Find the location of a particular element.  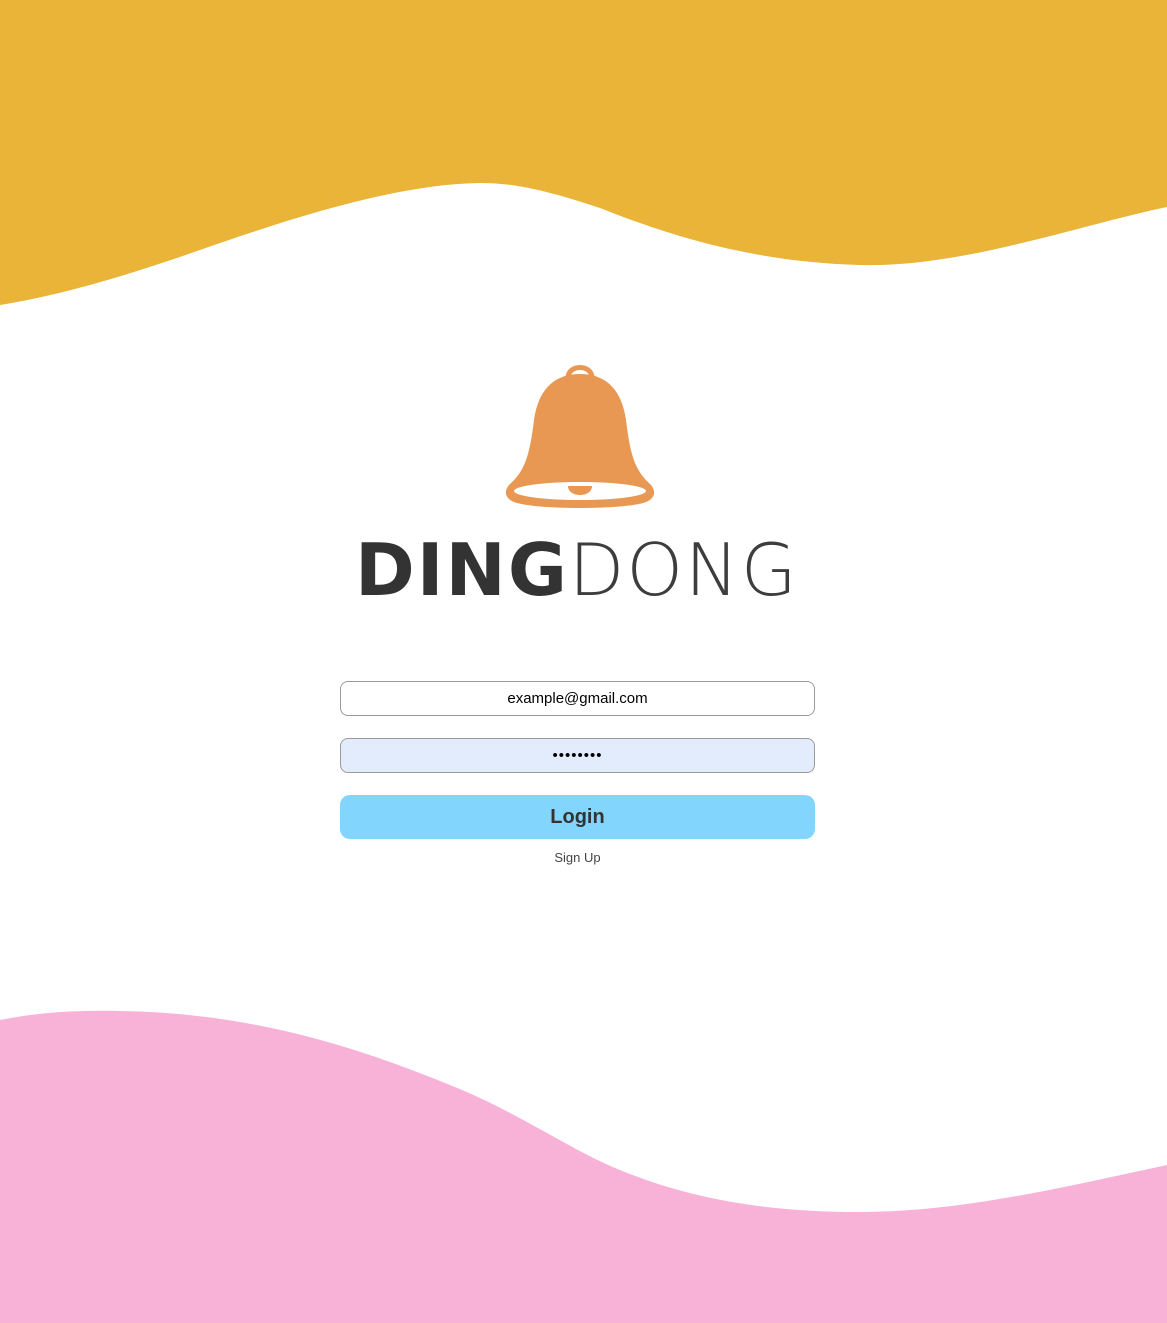

wordmark-dong: DONG is located at coordinates (684, 570).